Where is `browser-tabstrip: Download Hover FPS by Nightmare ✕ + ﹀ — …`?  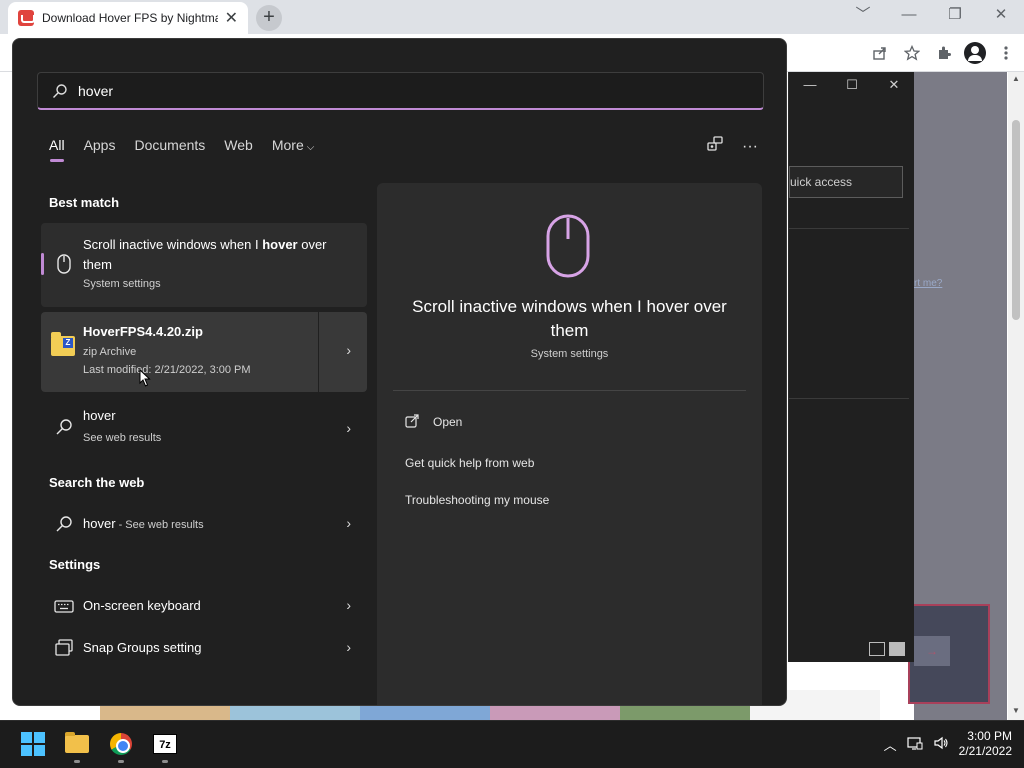 browser-tabstrip: Download Hover FPS by Nightmare ✕ + ﹀ — … is located at coordinates (512, 17).